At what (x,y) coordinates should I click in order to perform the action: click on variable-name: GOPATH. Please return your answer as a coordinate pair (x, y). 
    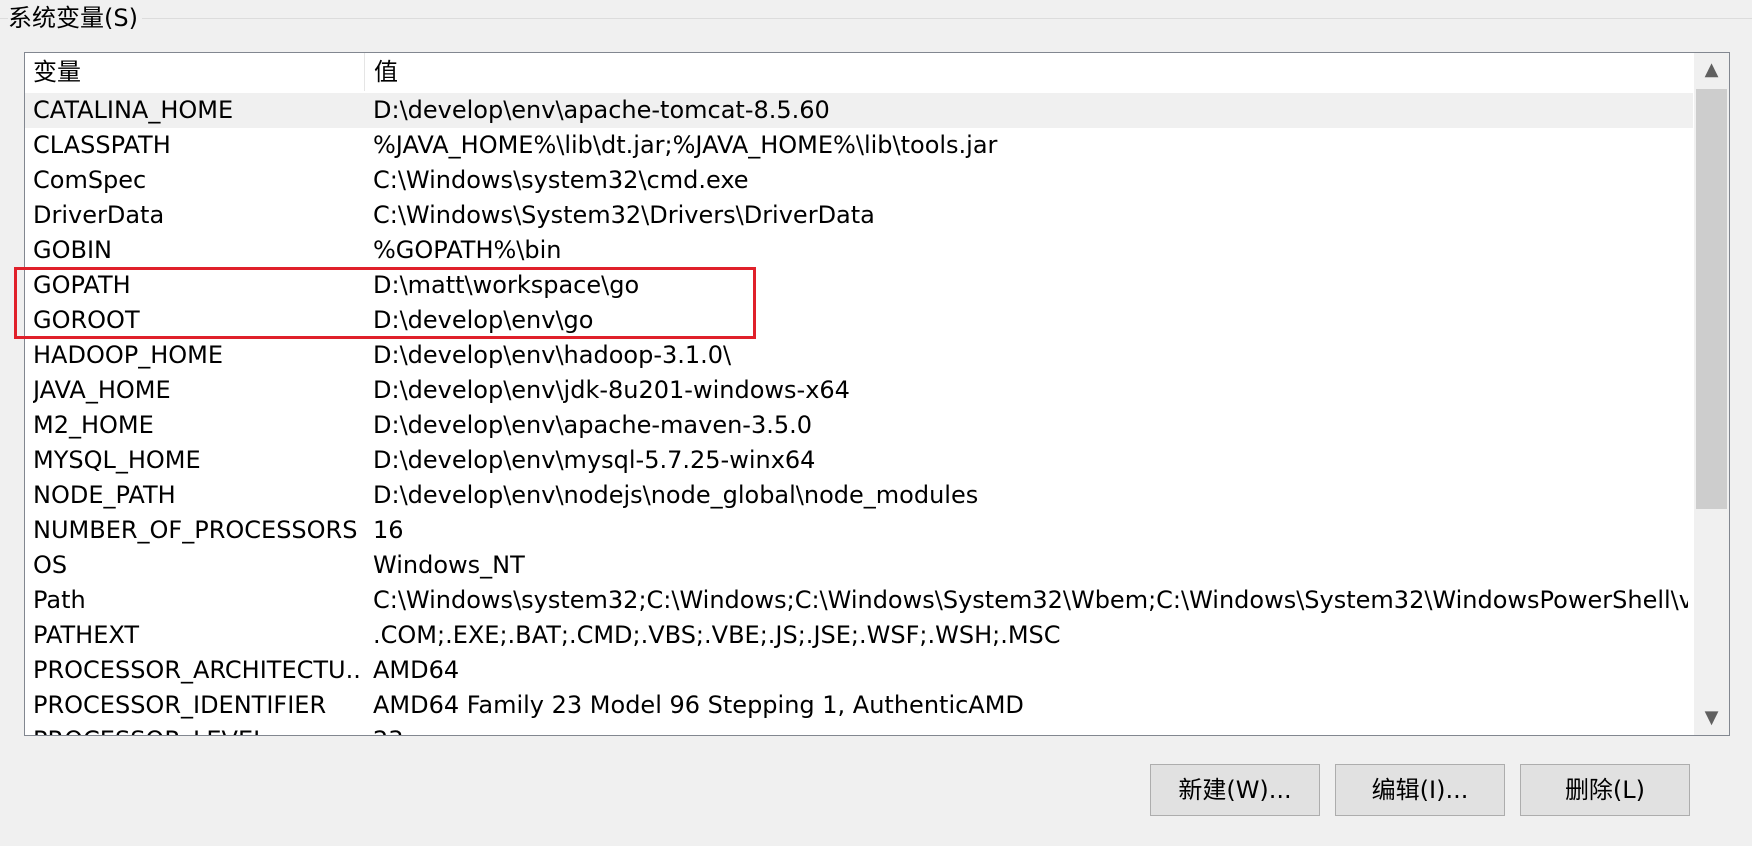
    Looking at the image, I should click on (82, 285).